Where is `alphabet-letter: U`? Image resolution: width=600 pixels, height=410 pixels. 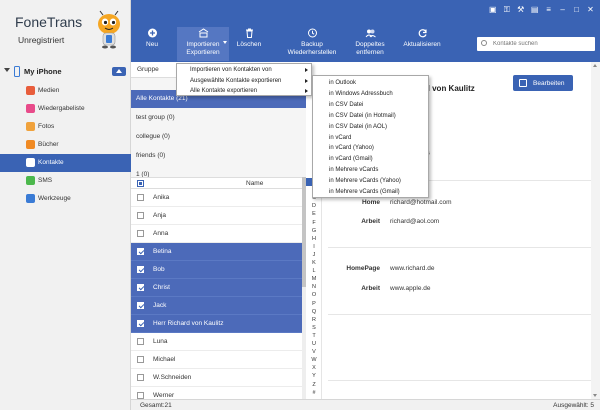
alphabet-letter: U is located at coordinates (314, 344).